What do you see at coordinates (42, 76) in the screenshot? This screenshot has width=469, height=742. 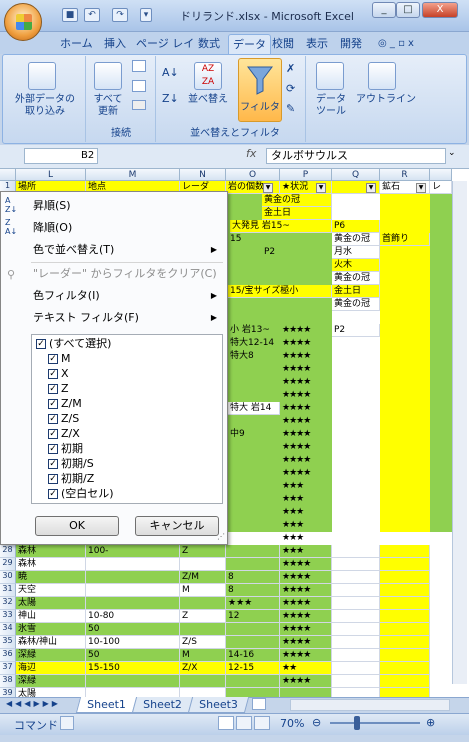 I see `external-data-icon` at bounding box center [42, 76].